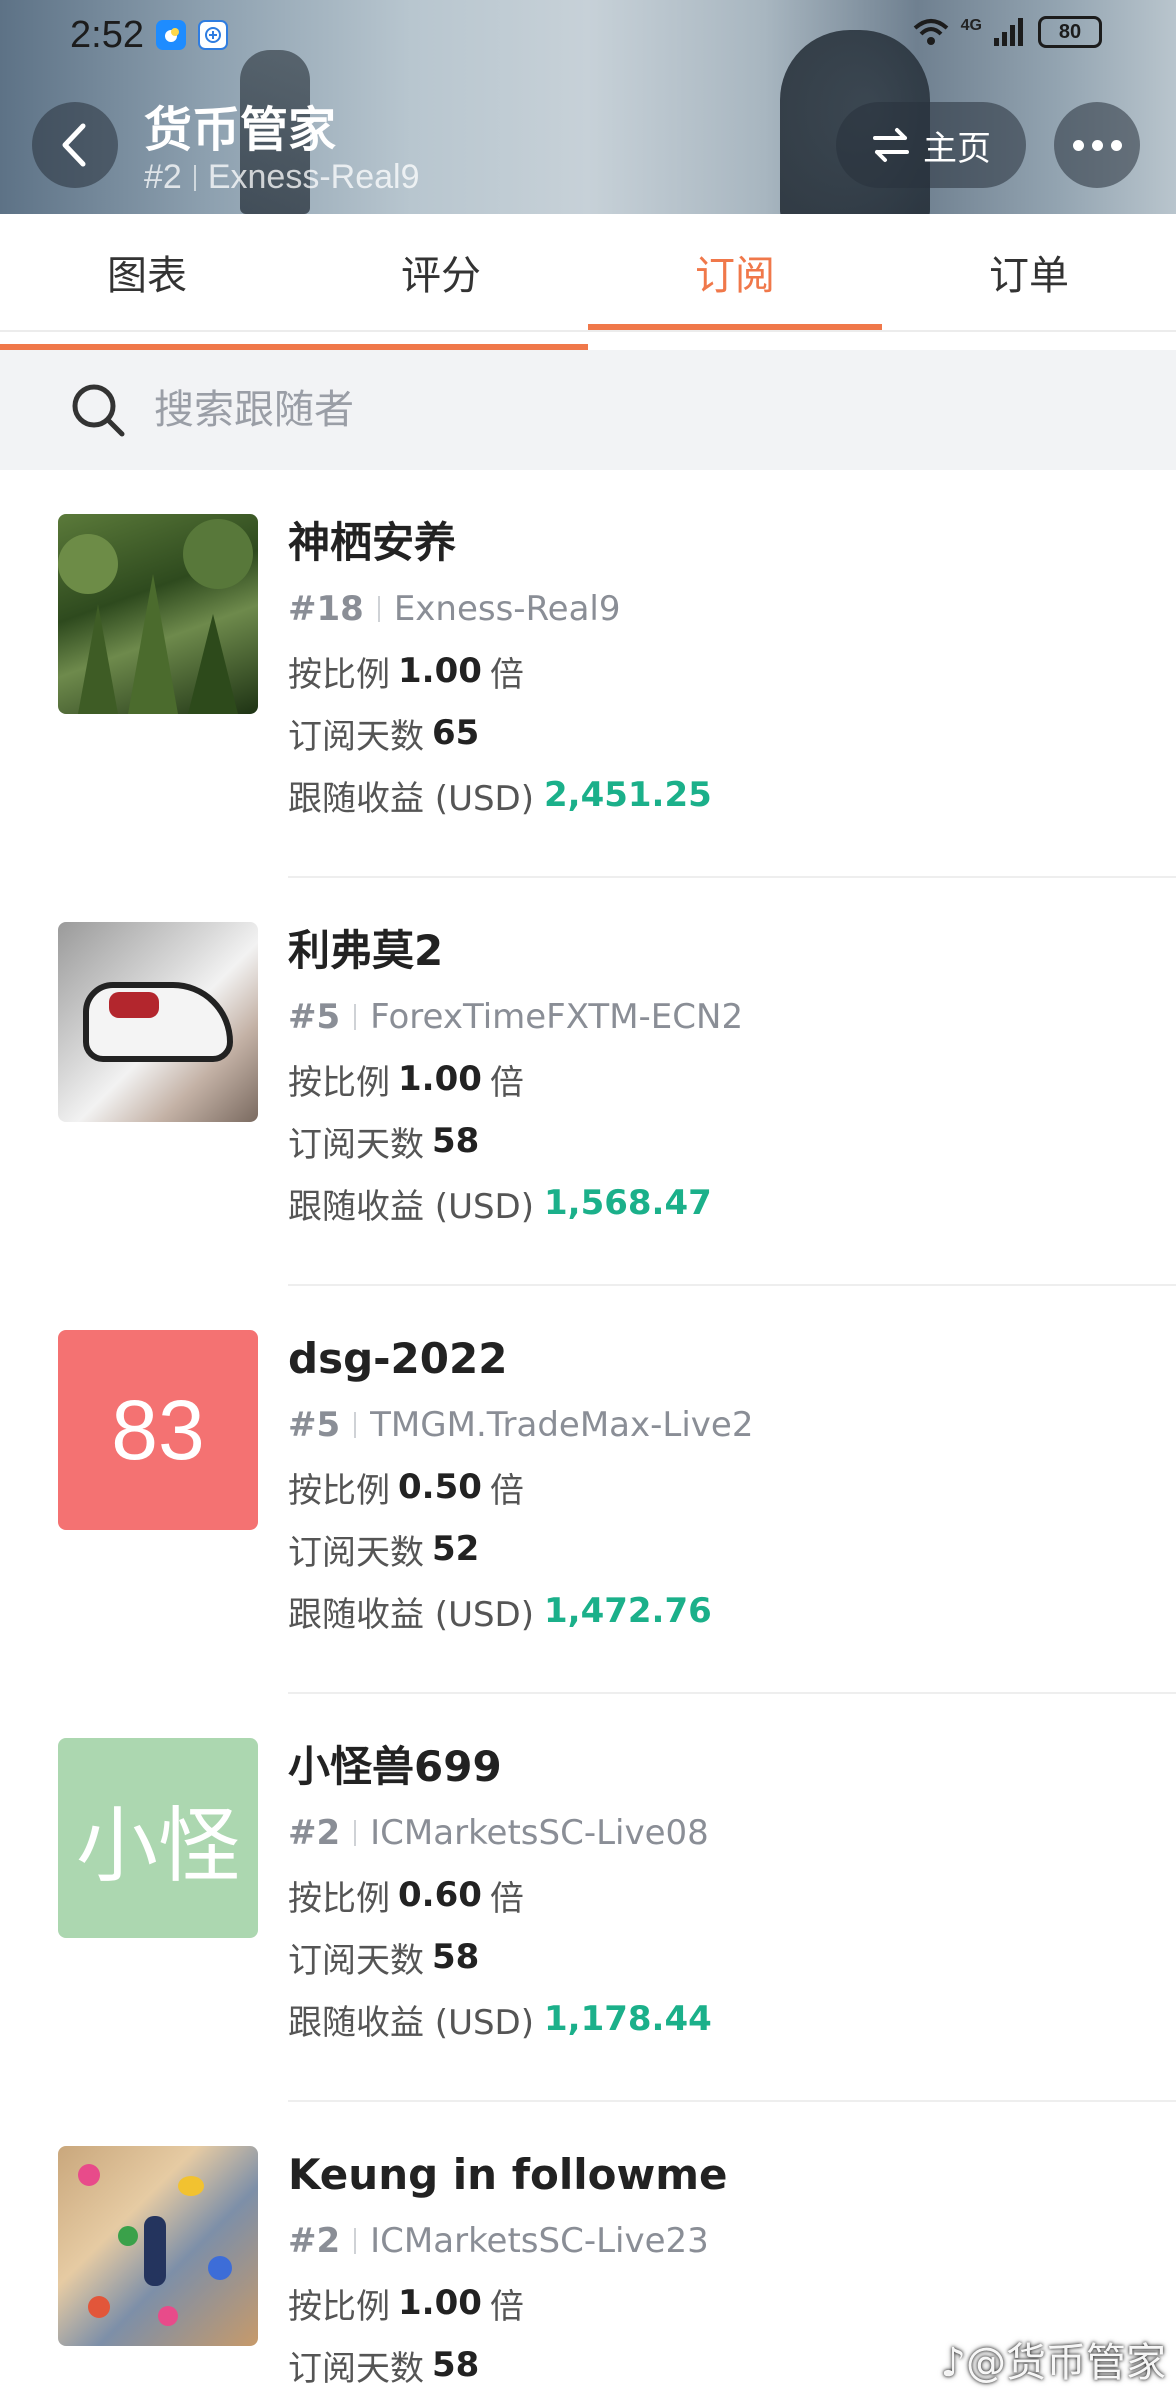 The height and width of the screenshot is (2400, 1176). Describe the element at coordinates (314, 2241) in the screenshot. I see `follower-rank: #2` at that location.